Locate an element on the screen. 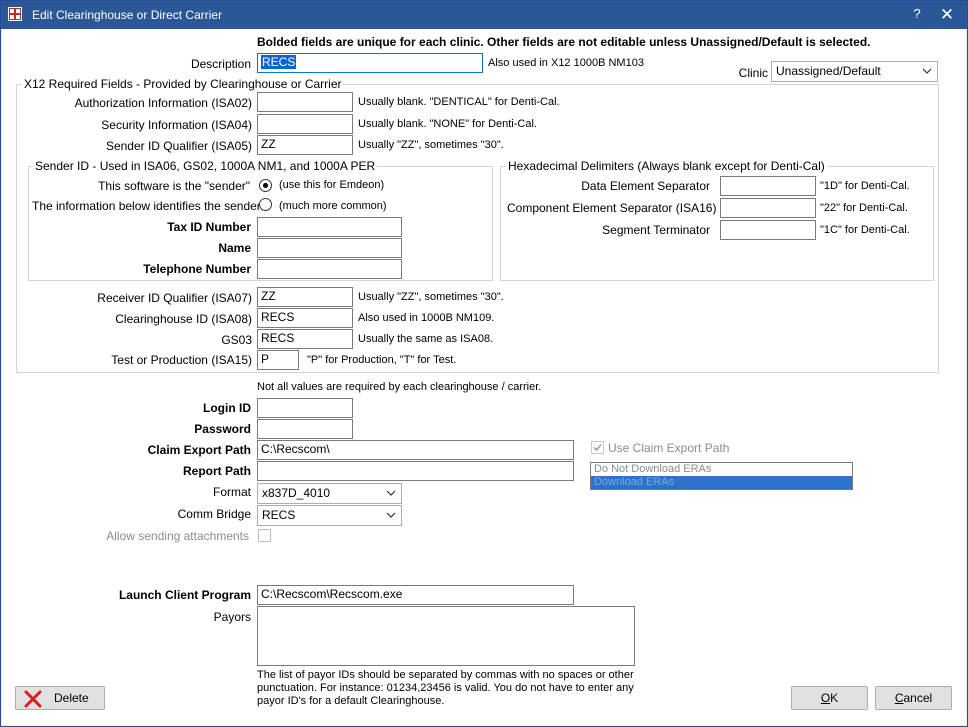 The image size is (968, 727). title-bar: Edit Clearinghouse or Direct Carrier ? ✕ is located at coordinates (484, 15).